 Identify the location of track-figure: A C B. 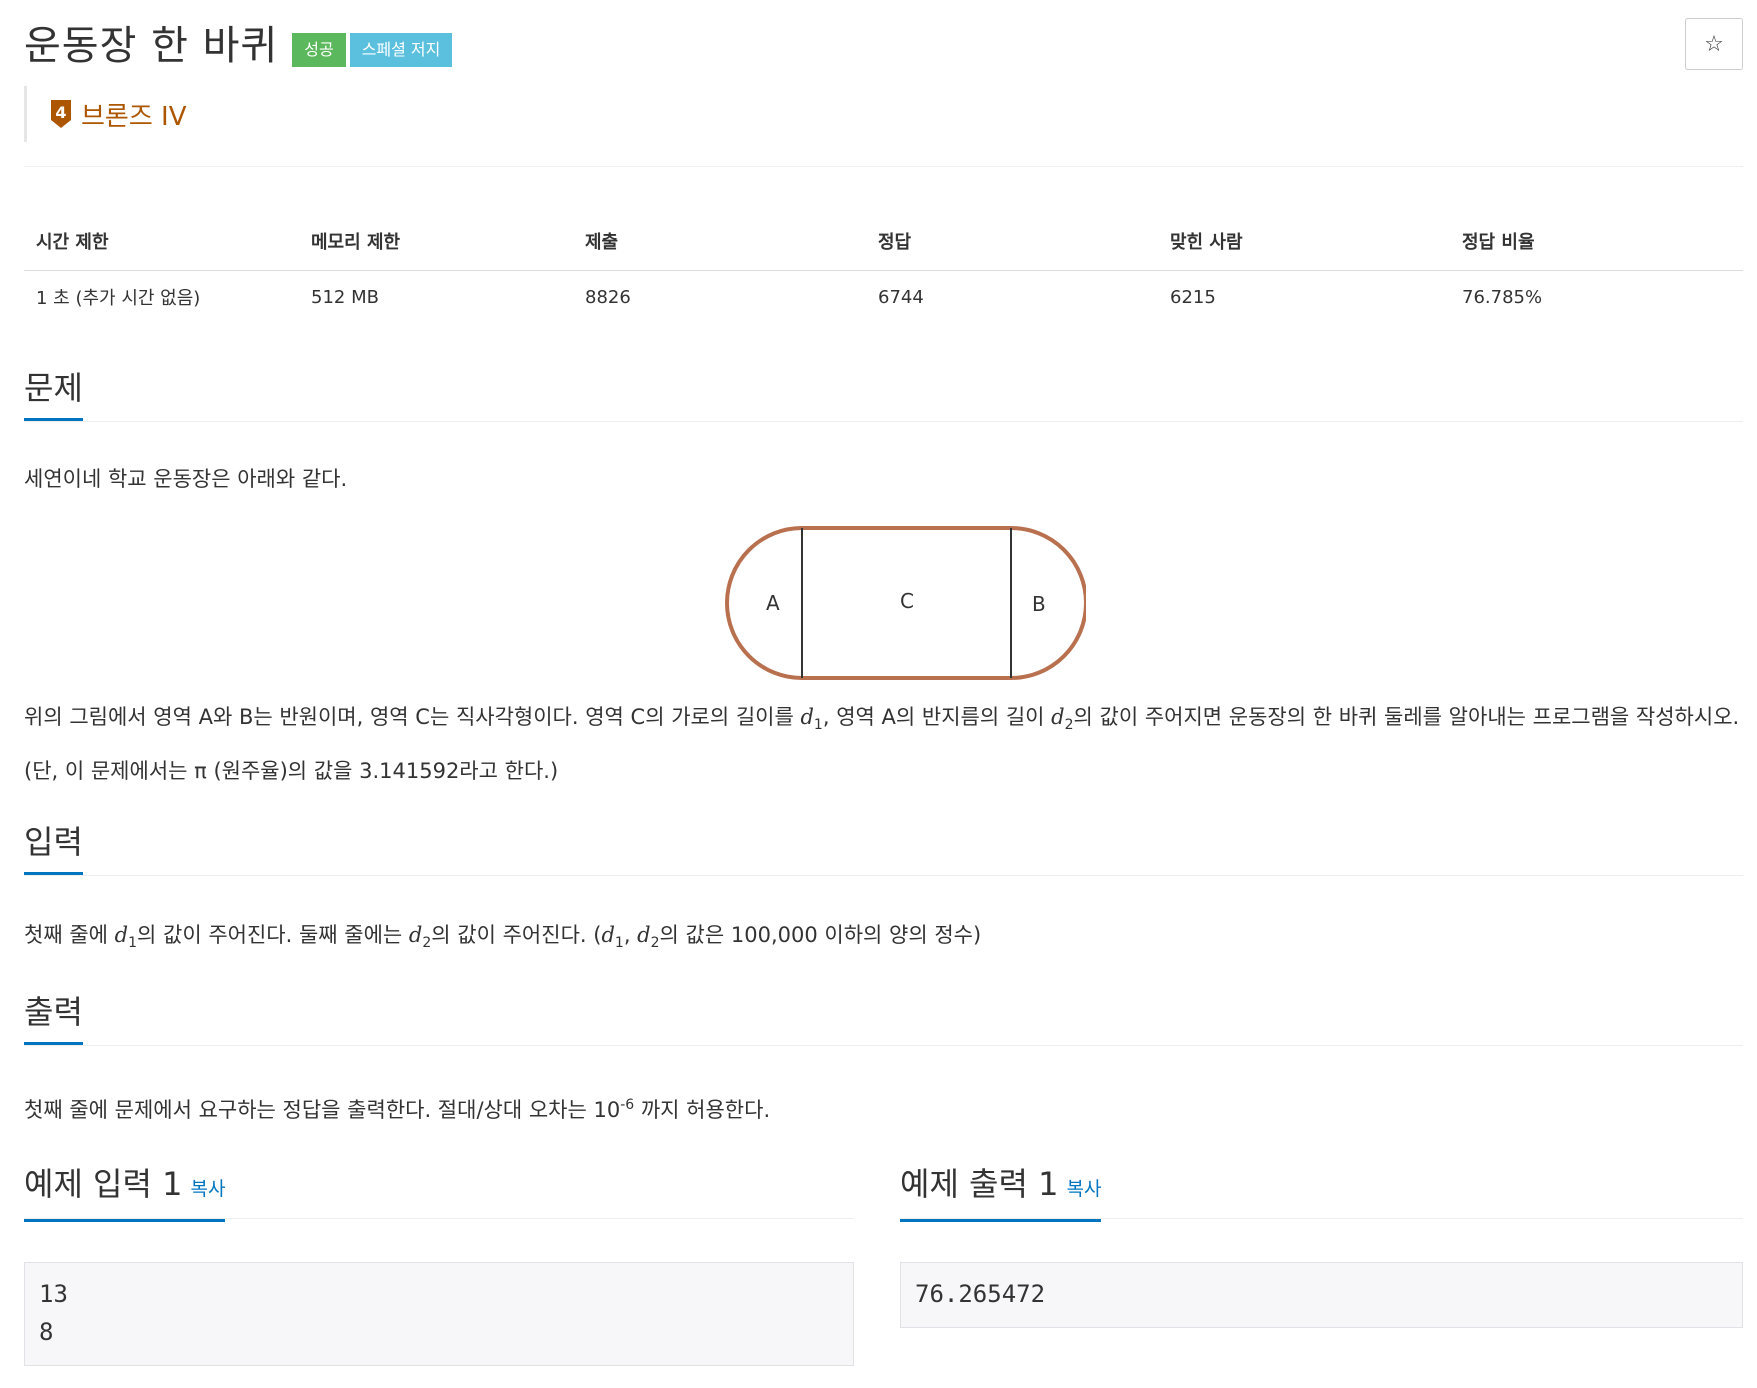
(905, 603).